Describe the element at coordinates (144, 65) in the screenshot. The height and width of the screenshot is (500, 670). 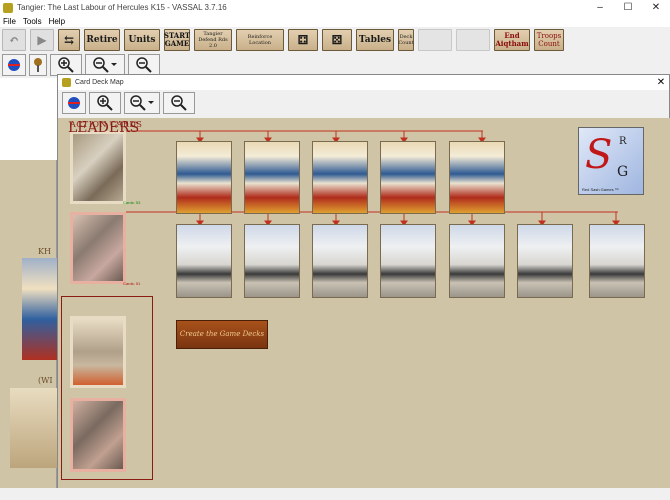
I see `zoom-out-icon` at that location.